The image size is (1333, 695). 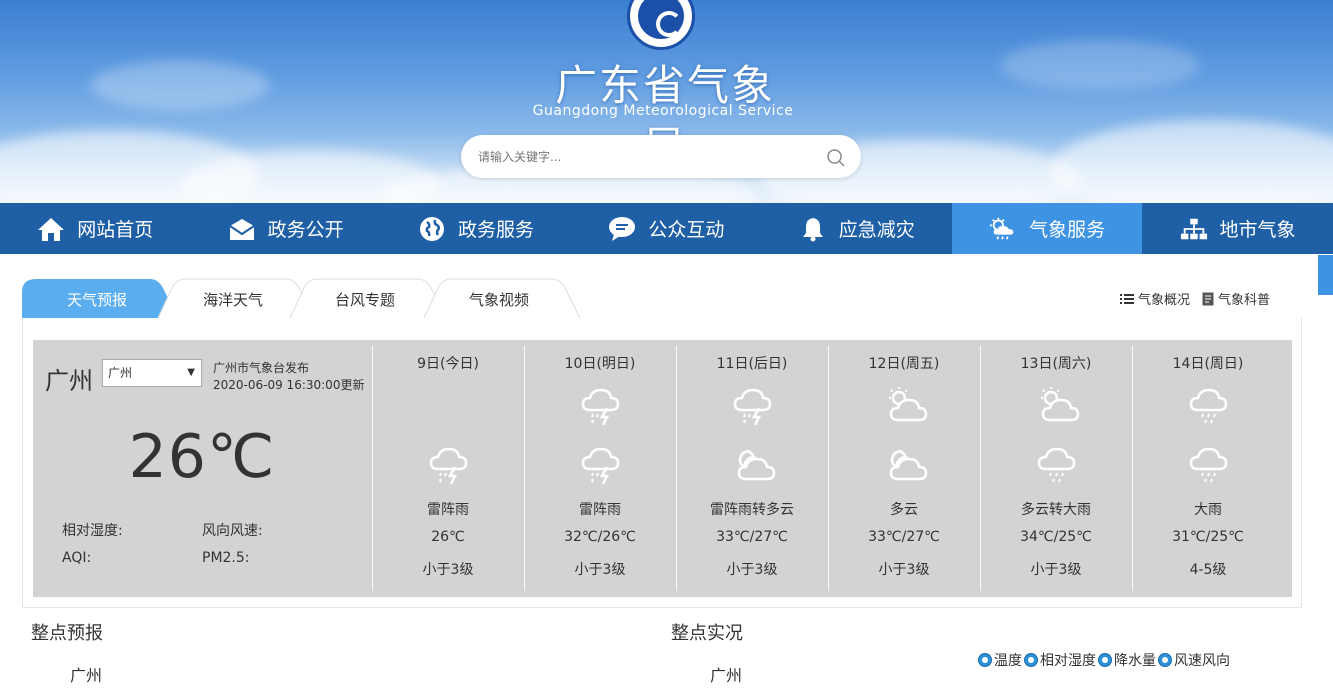 I want to click on current-temperature: 26℃, so click(x=202, y=457).